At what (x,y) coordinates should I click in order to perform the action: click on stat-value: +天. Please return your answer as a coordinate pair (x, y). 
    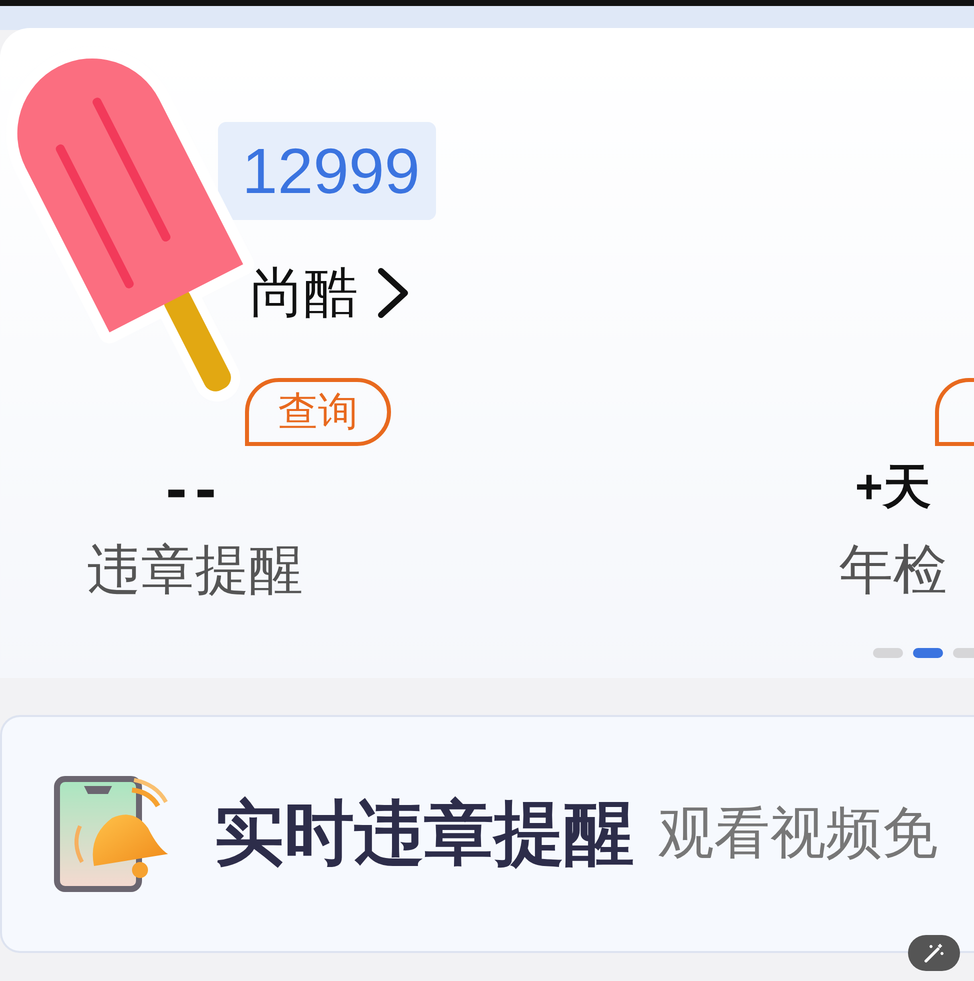
    Looking at the image, I should click on (893, 488).